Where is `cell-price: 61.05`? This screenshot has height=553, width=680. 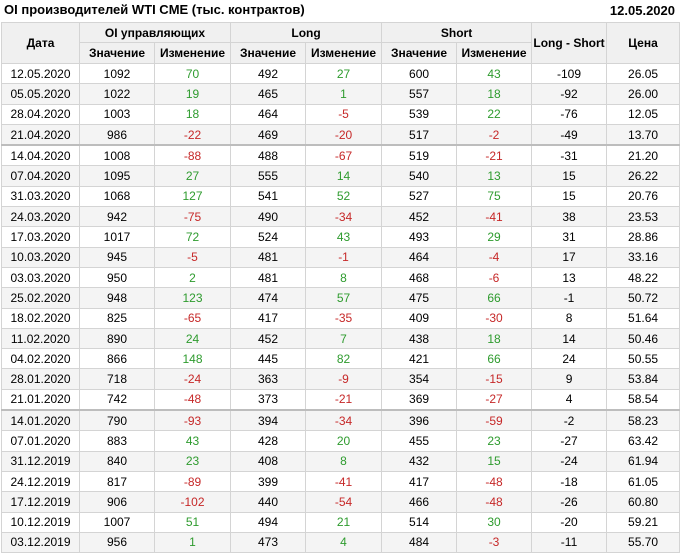
cell-price: 61.05 is located at coordinates (643, 481).